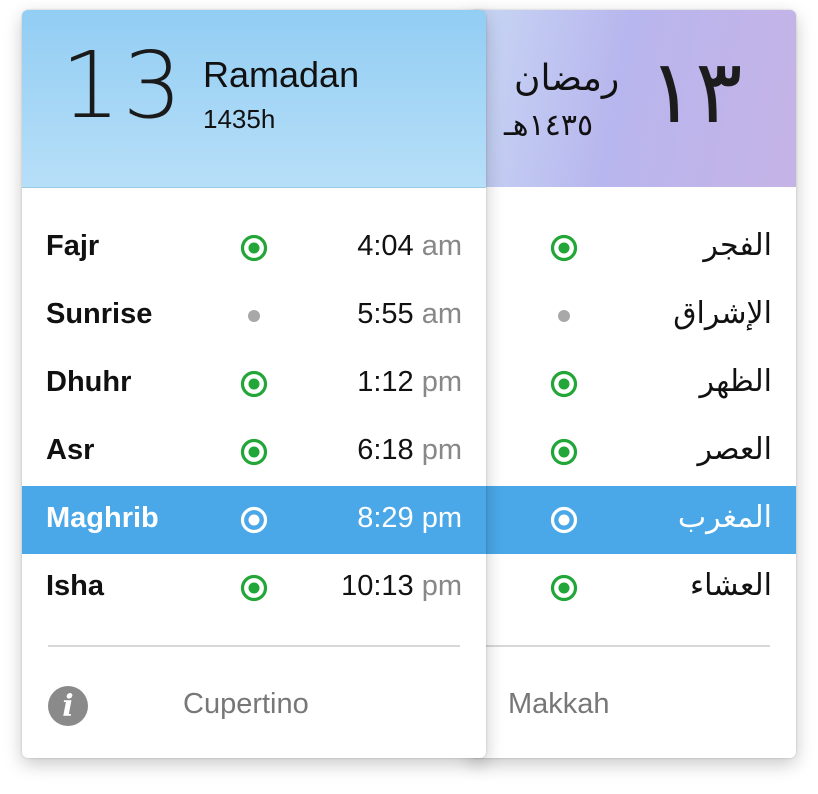  I want to click on makkah-row-dhuhr: الظهر, so click(633, 384).